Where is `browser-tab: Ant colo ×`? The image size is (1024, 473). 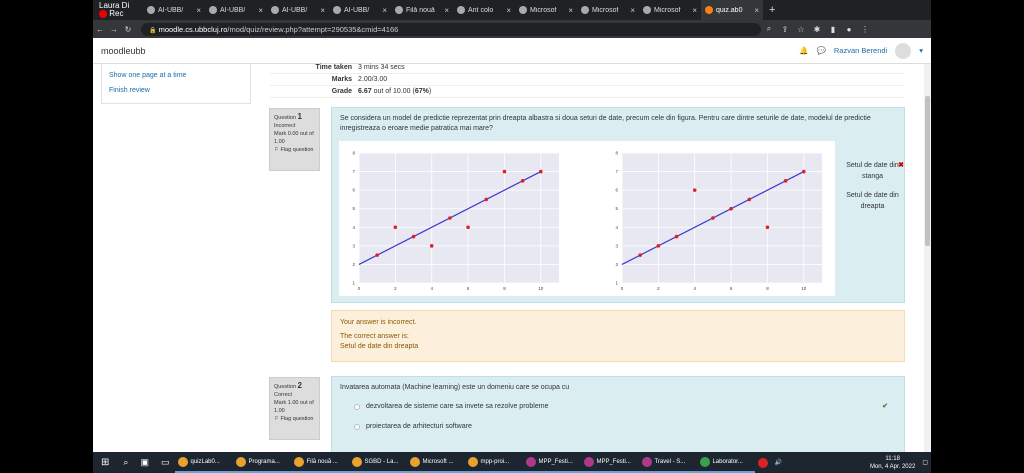 browser-tab: Ant colo × is located at coordinates (484, 10).